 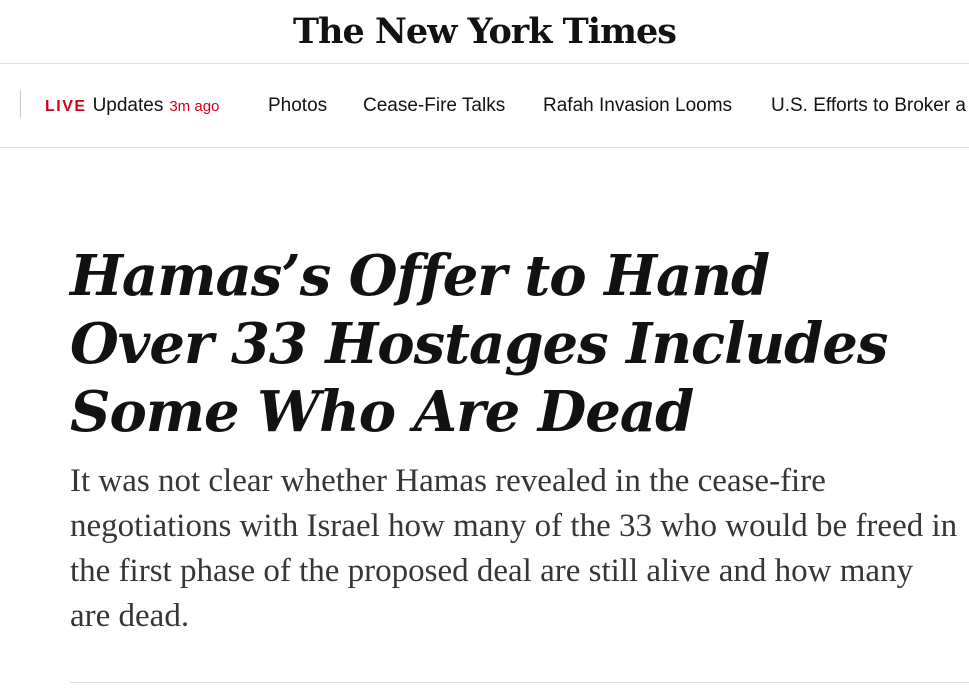 I want to click on live-updates-link: LIVE Updates 3m ago, so click(x=132, y=106).